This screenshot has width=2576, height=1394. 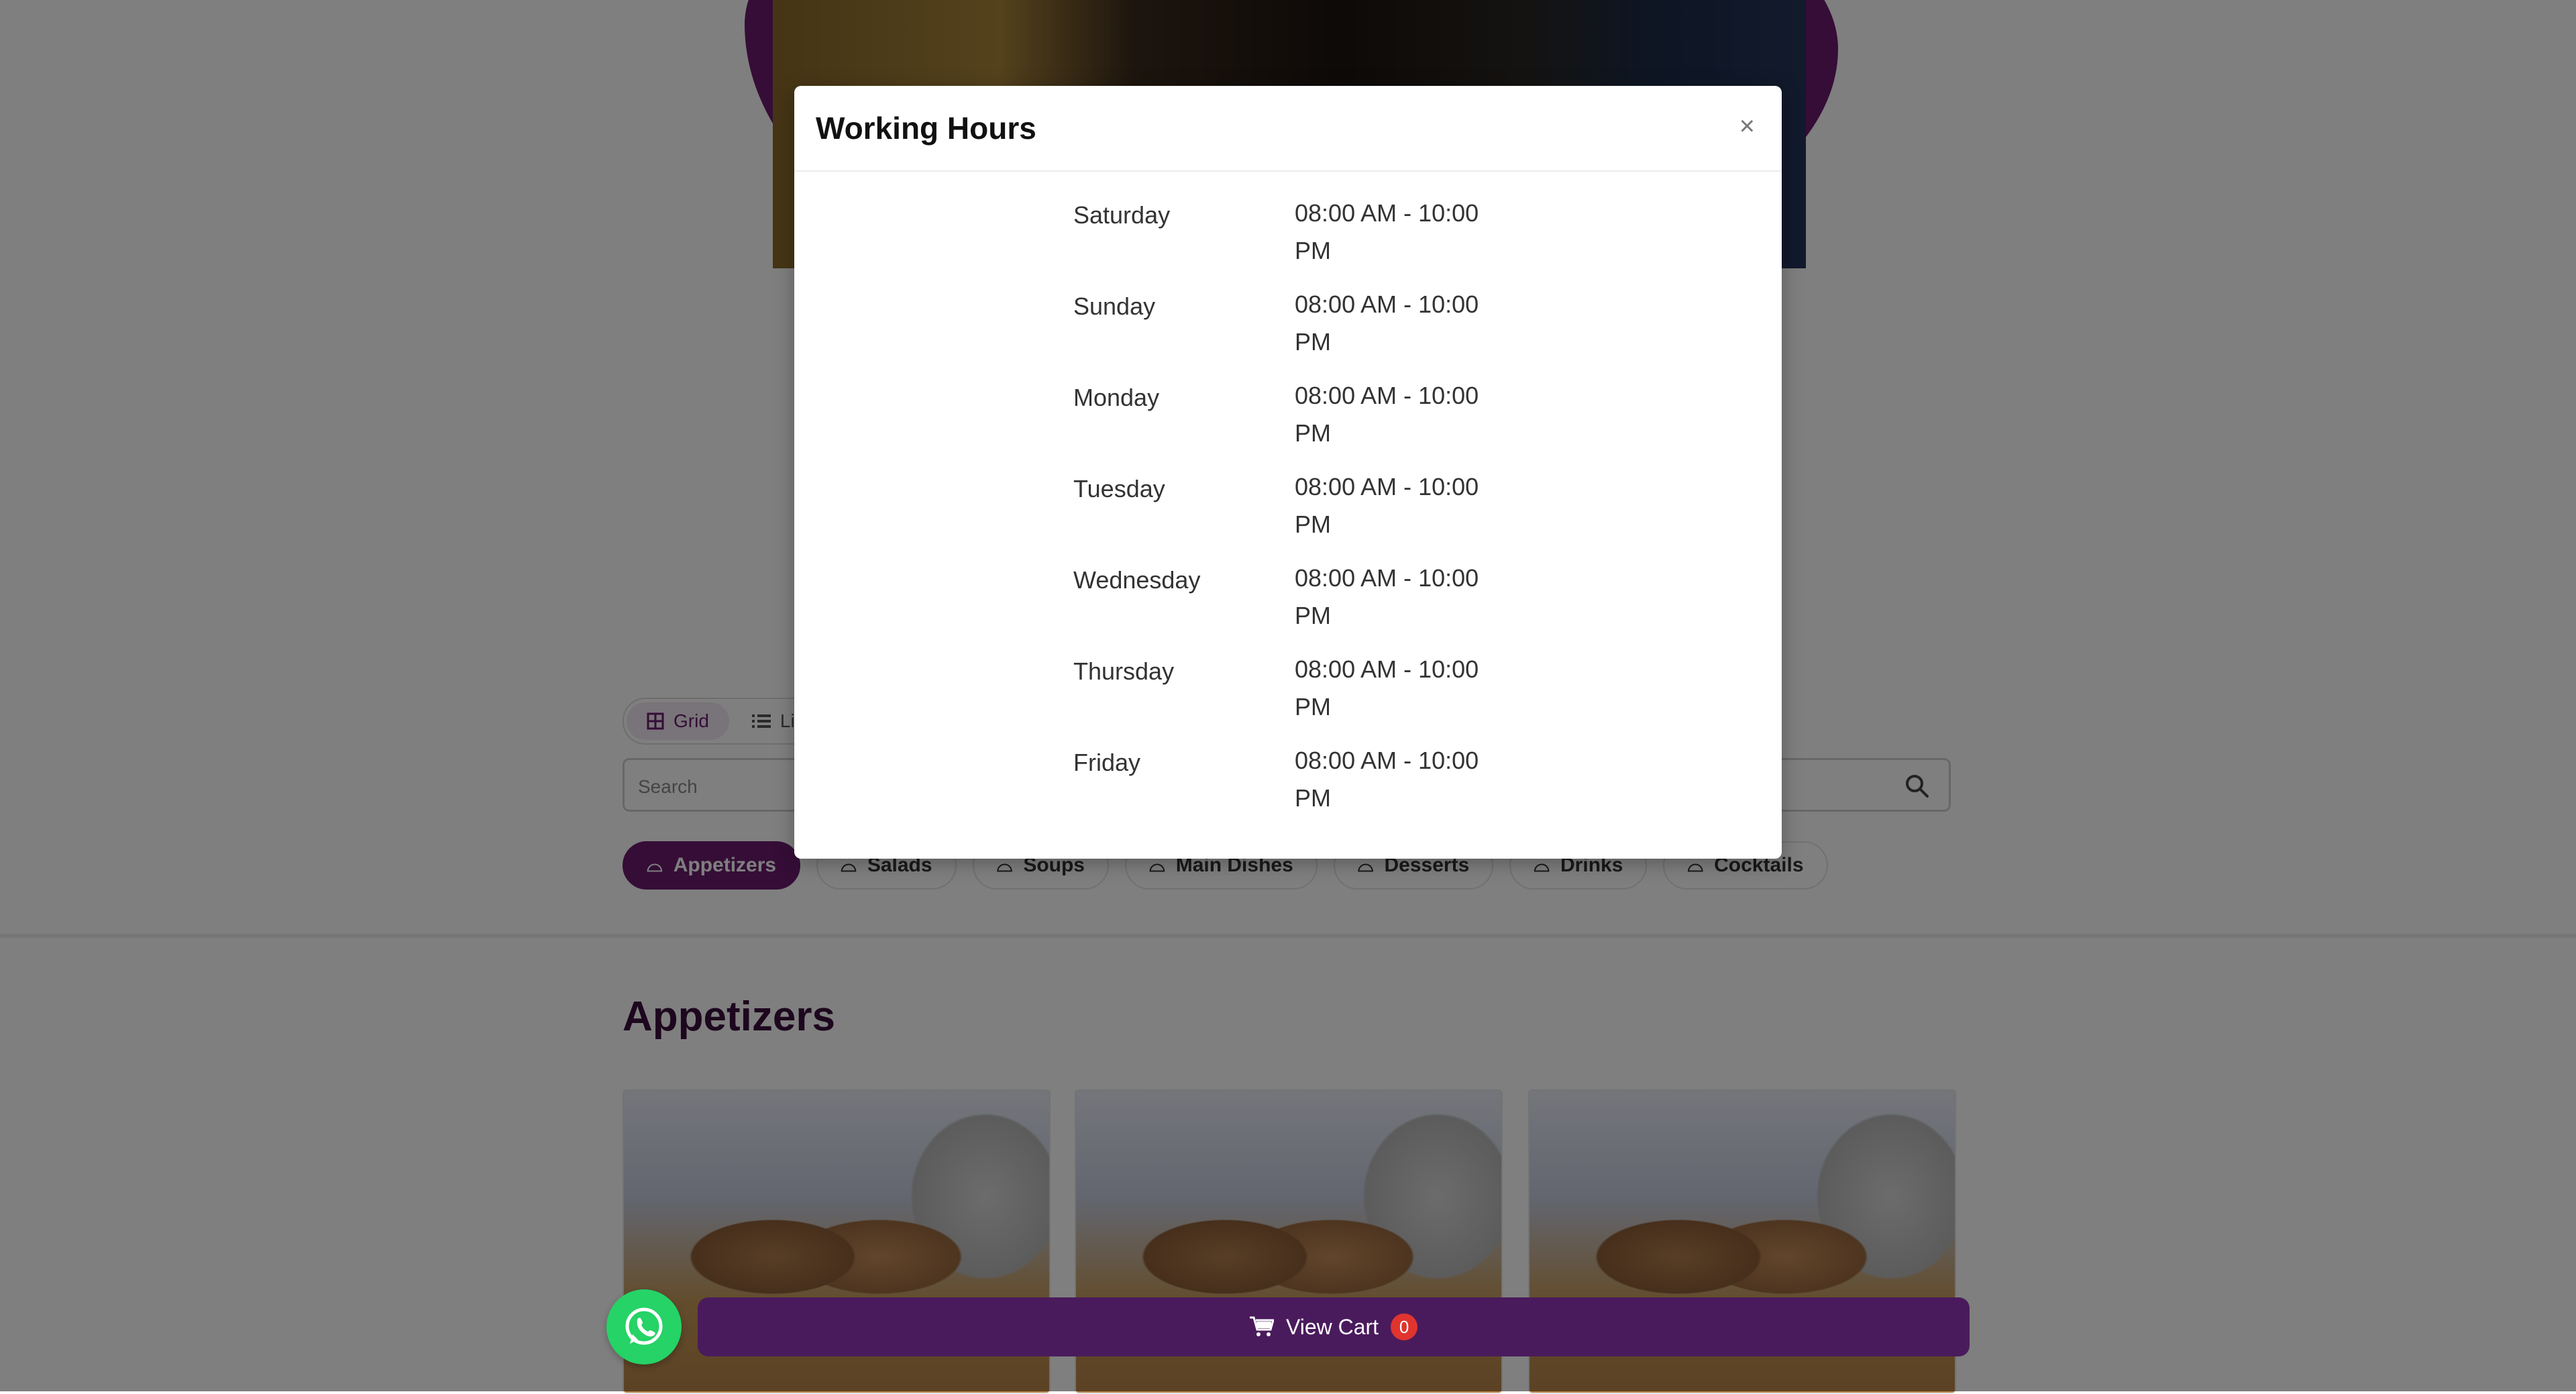 I want to click on close-icon: ×, so click(x=1747, y=126).